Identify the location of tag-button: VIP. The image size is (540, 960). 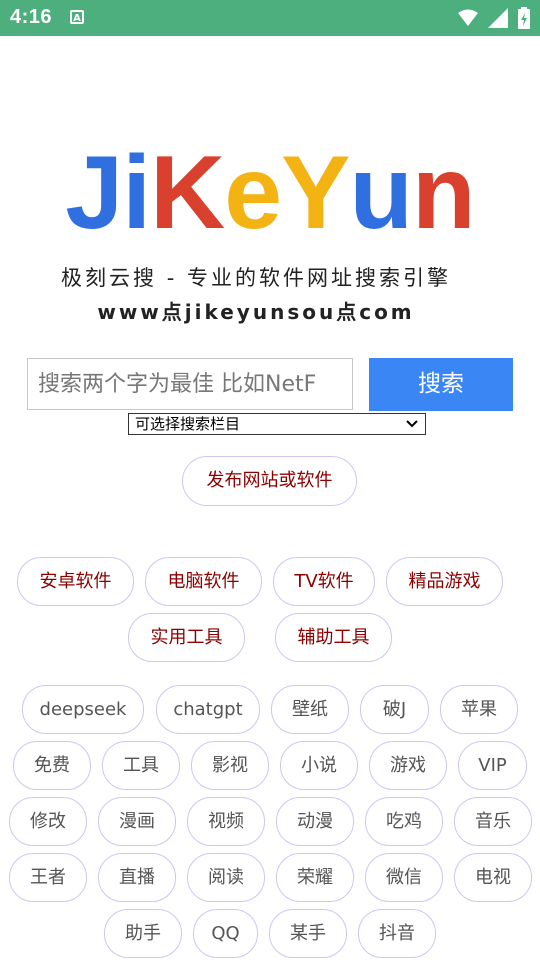
(492, 765).